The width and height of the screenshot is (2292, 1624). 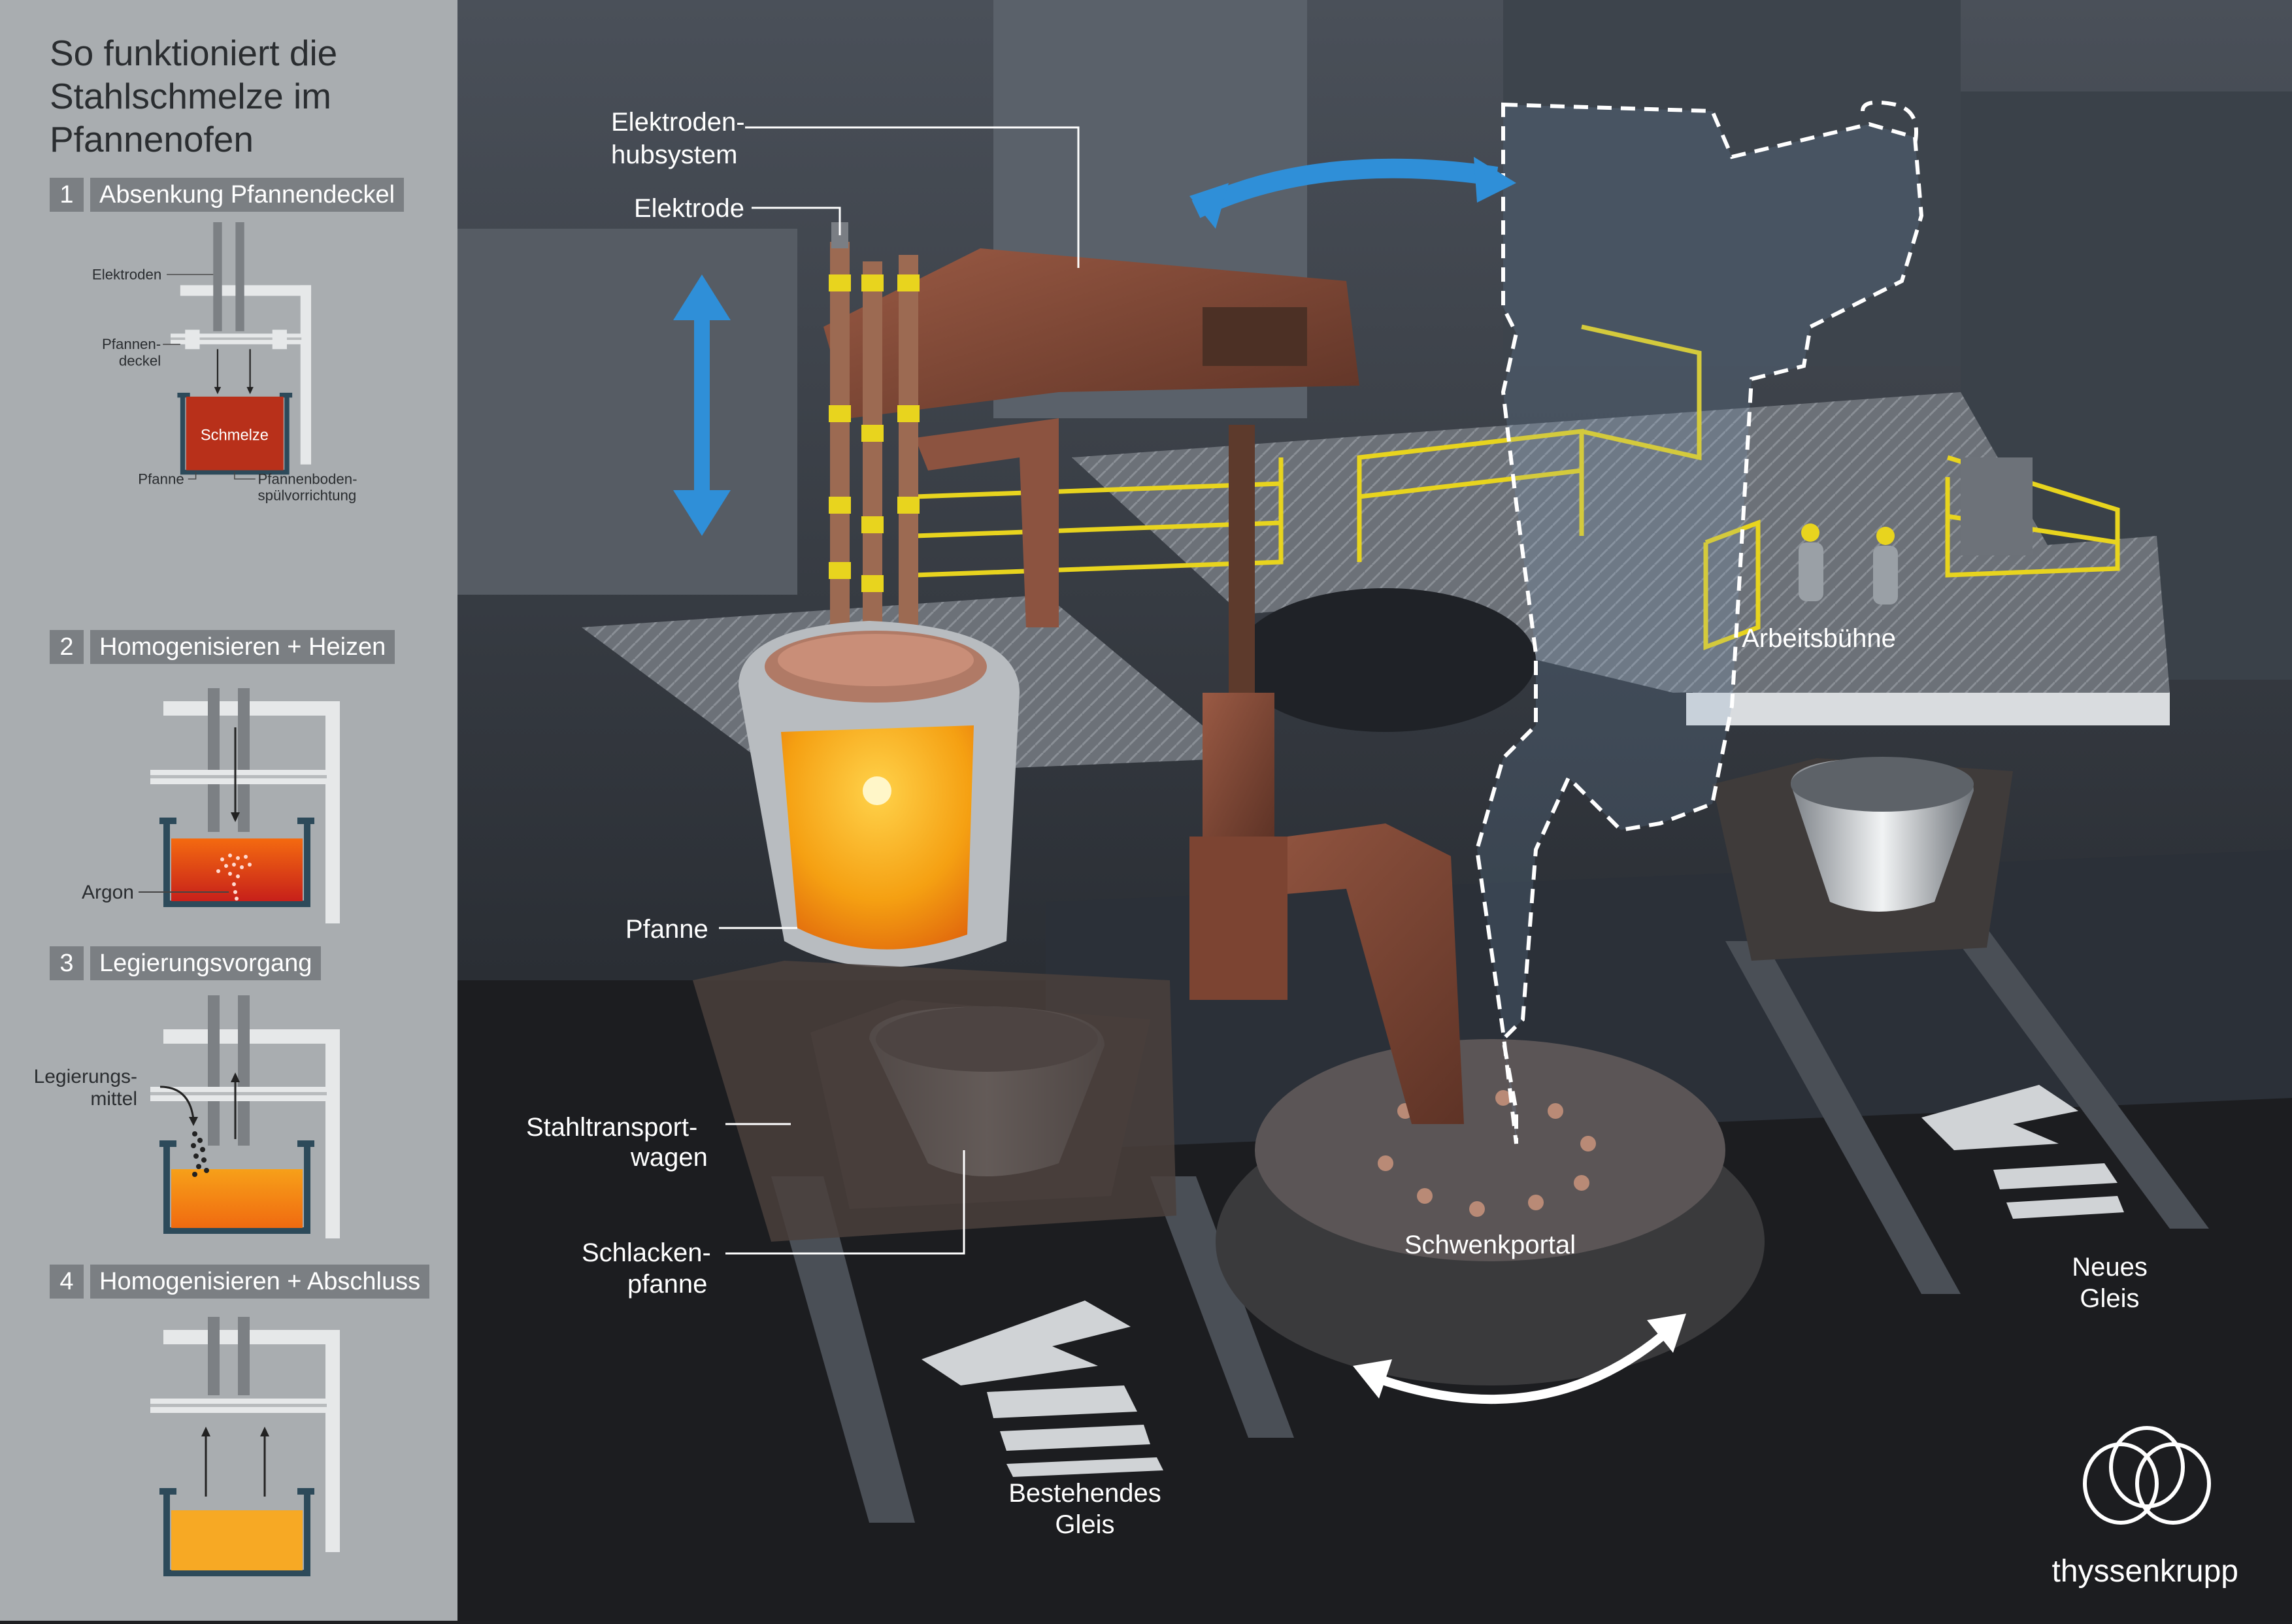 I want to click on alloy-label-2: mittel, so click(x=114, y=1099).